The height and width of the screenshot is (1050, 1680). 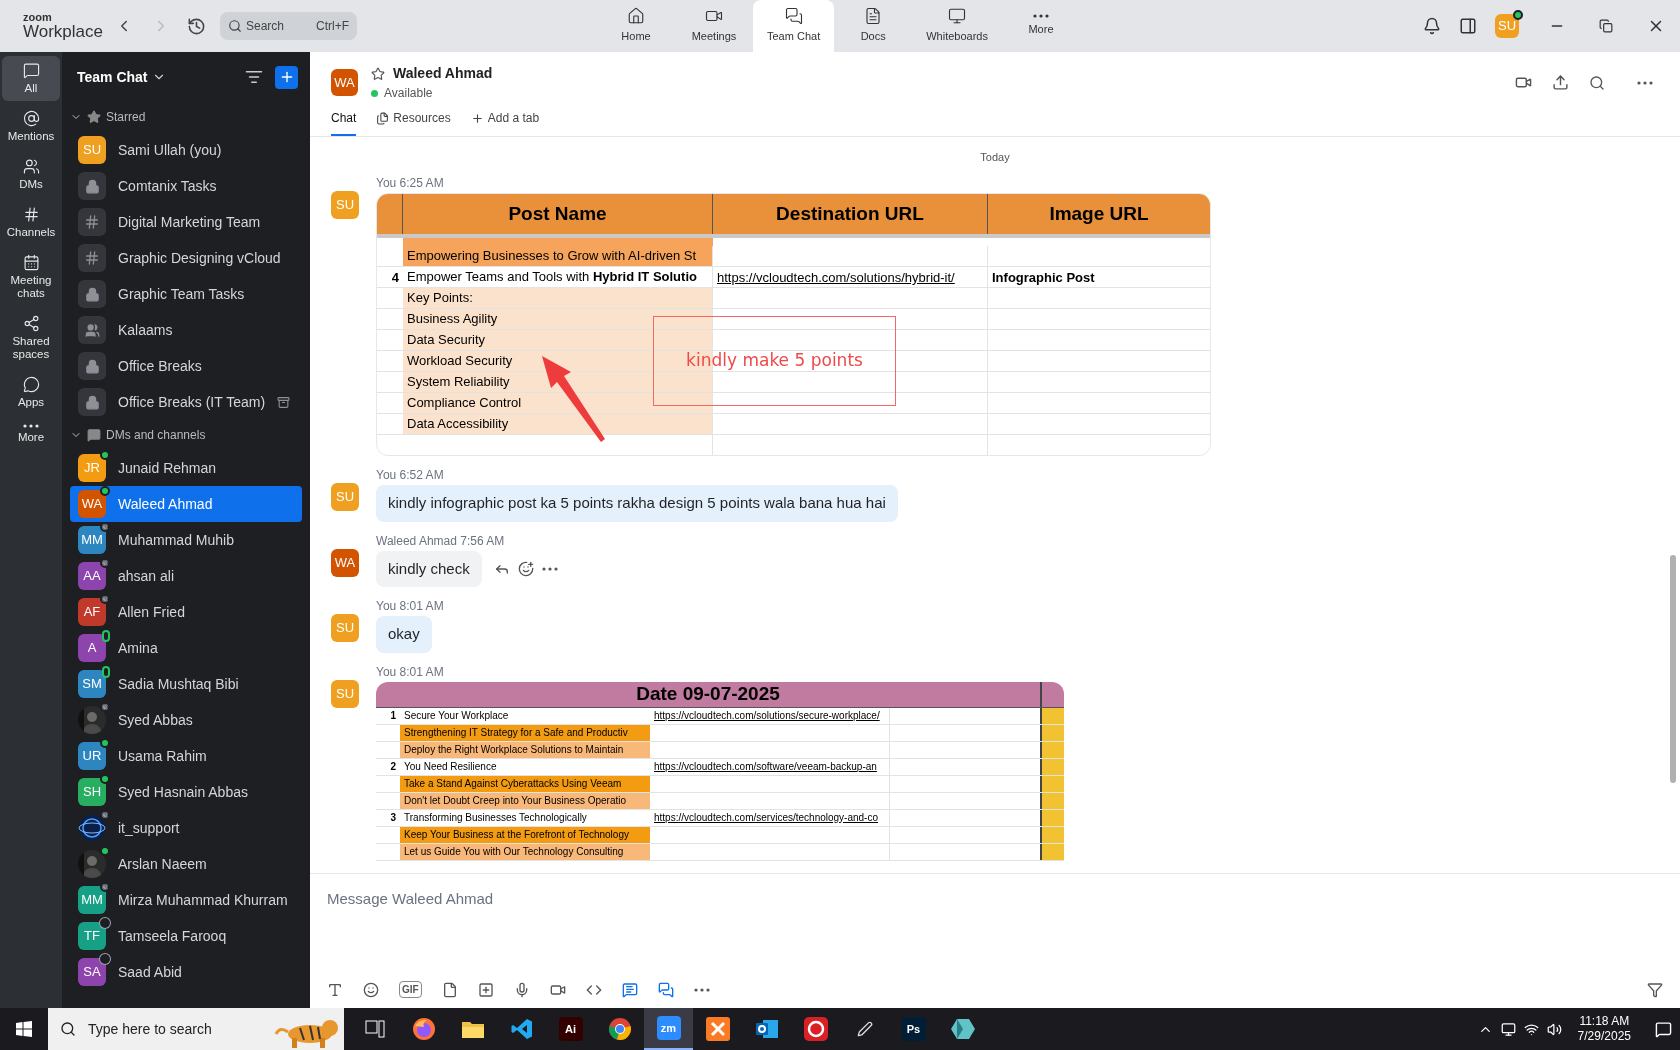 What do you see at coordinates (873, 26) in the screenshot?
I see `nav-tab: Docs` at bounding box center [873, 26].